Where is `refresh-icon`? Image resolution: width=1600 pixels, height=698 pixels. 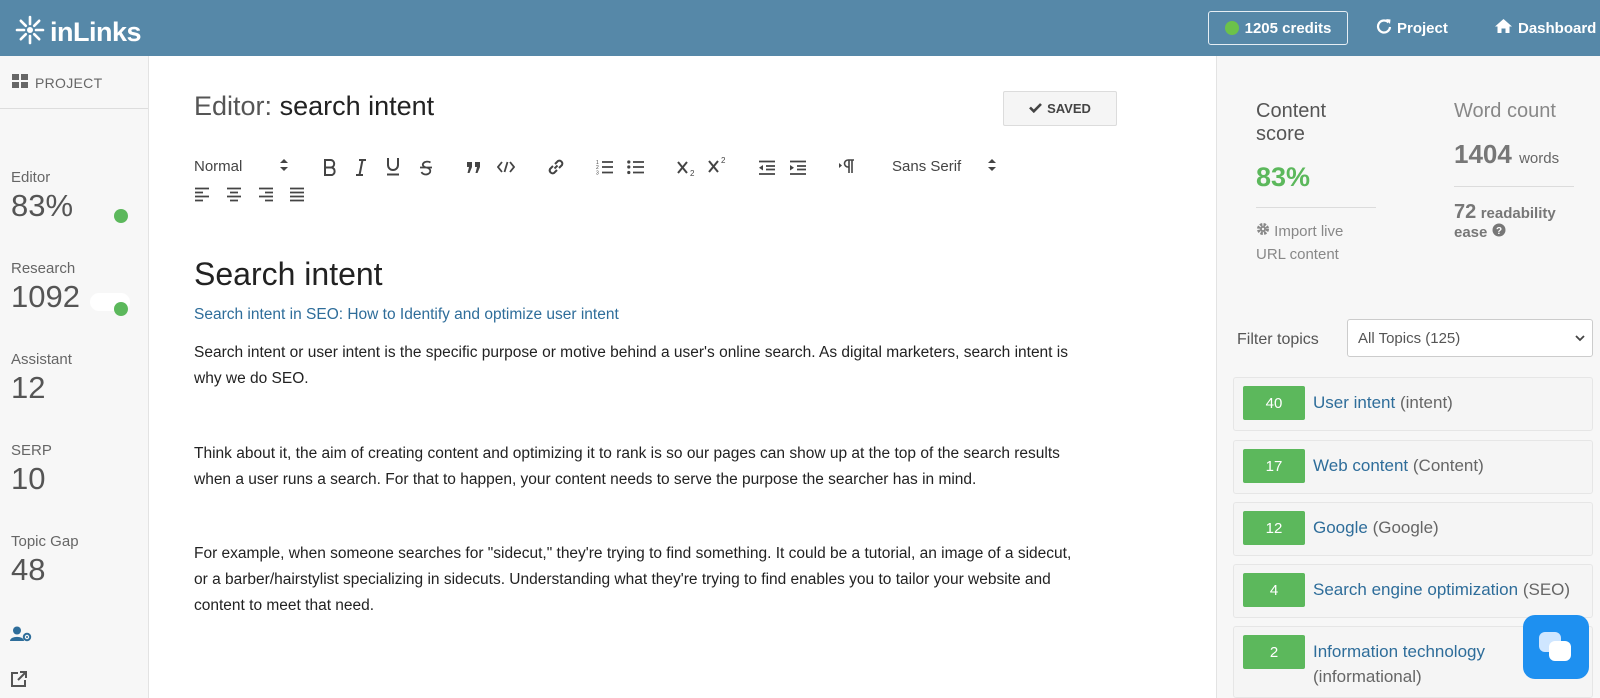
refresh-icon is located at coordinates (1384, 28).